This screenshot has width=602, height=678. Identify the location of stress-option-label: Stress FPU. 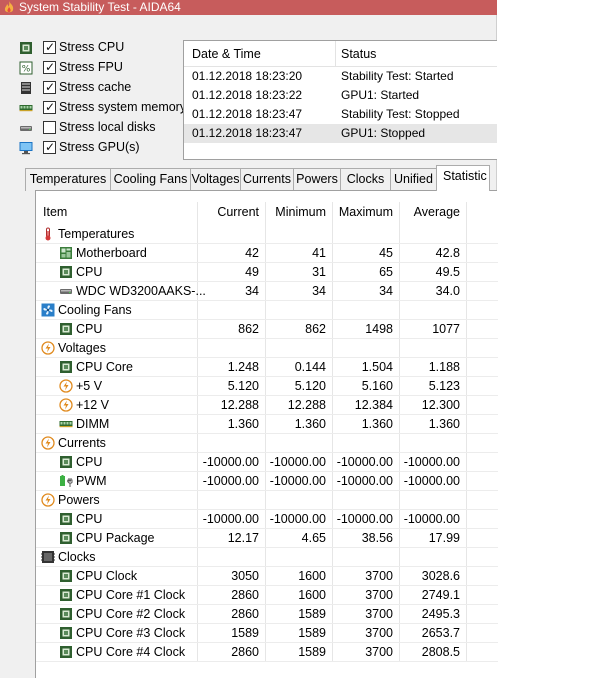
(91, 67).